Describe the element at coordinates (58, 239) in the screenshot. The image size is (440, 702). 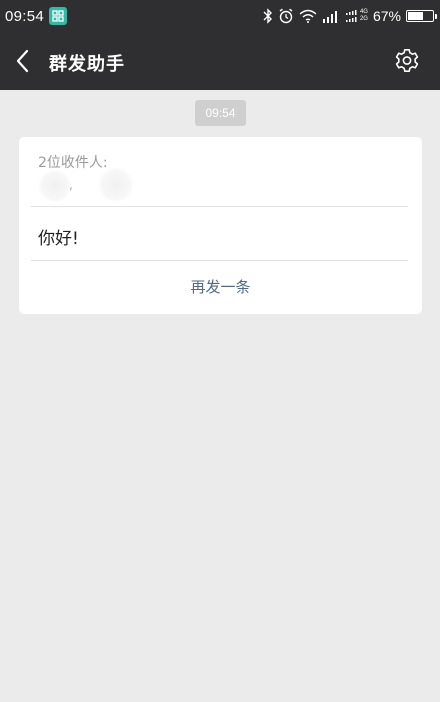
I see `message-text: 你好!` at that location.